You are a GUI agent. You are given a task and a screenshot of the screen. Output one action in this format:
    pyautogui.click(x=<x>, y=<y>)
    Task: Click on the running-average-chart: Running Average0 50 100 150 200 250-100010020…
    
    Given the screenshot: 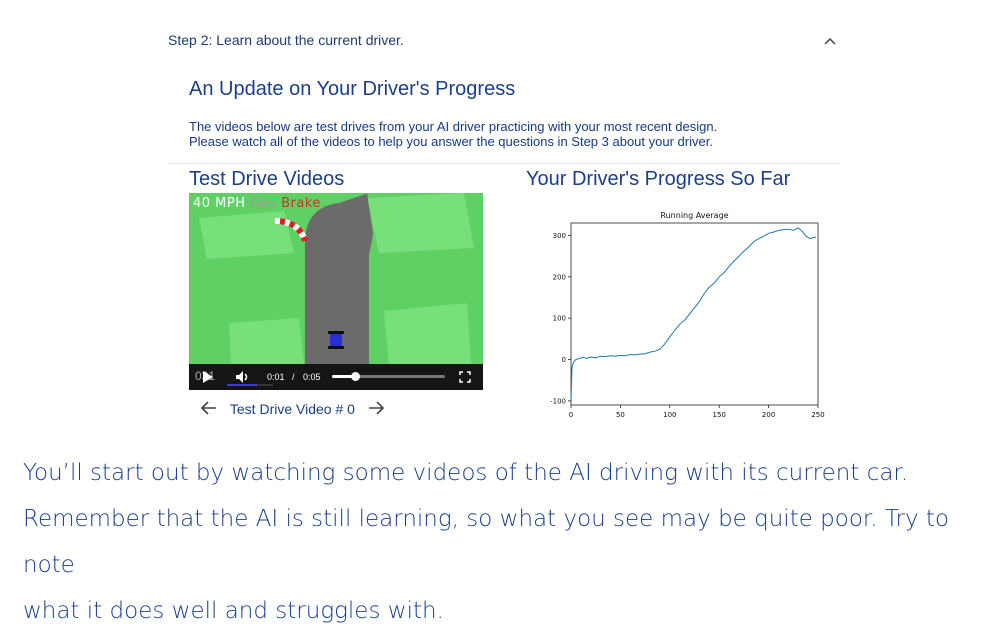 What is the action you would take?
    pyautogui.click(x=687, y=315)
    